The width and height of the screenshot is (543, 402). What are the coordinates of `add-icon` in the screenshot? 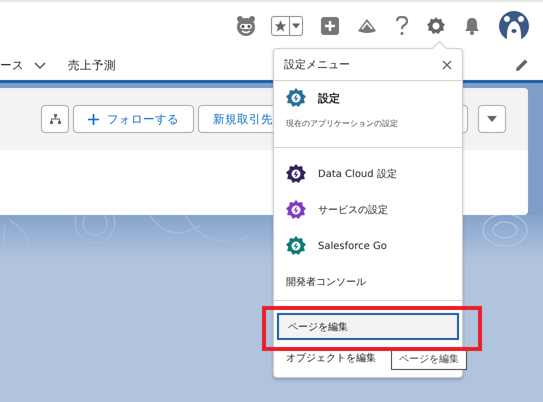 It's located at (330, 26).